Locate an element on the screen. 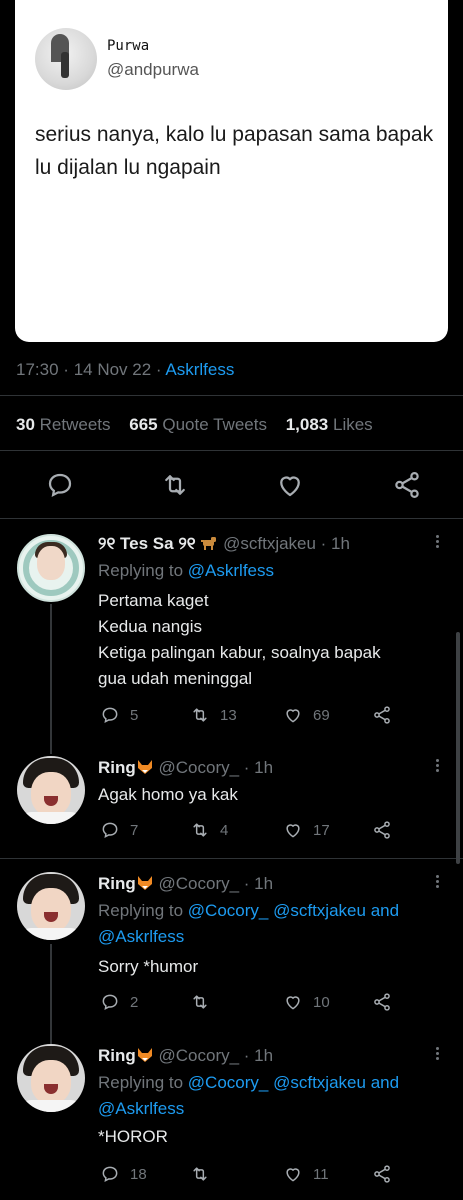  quoted-avatar is located at coordinates (66, 59).